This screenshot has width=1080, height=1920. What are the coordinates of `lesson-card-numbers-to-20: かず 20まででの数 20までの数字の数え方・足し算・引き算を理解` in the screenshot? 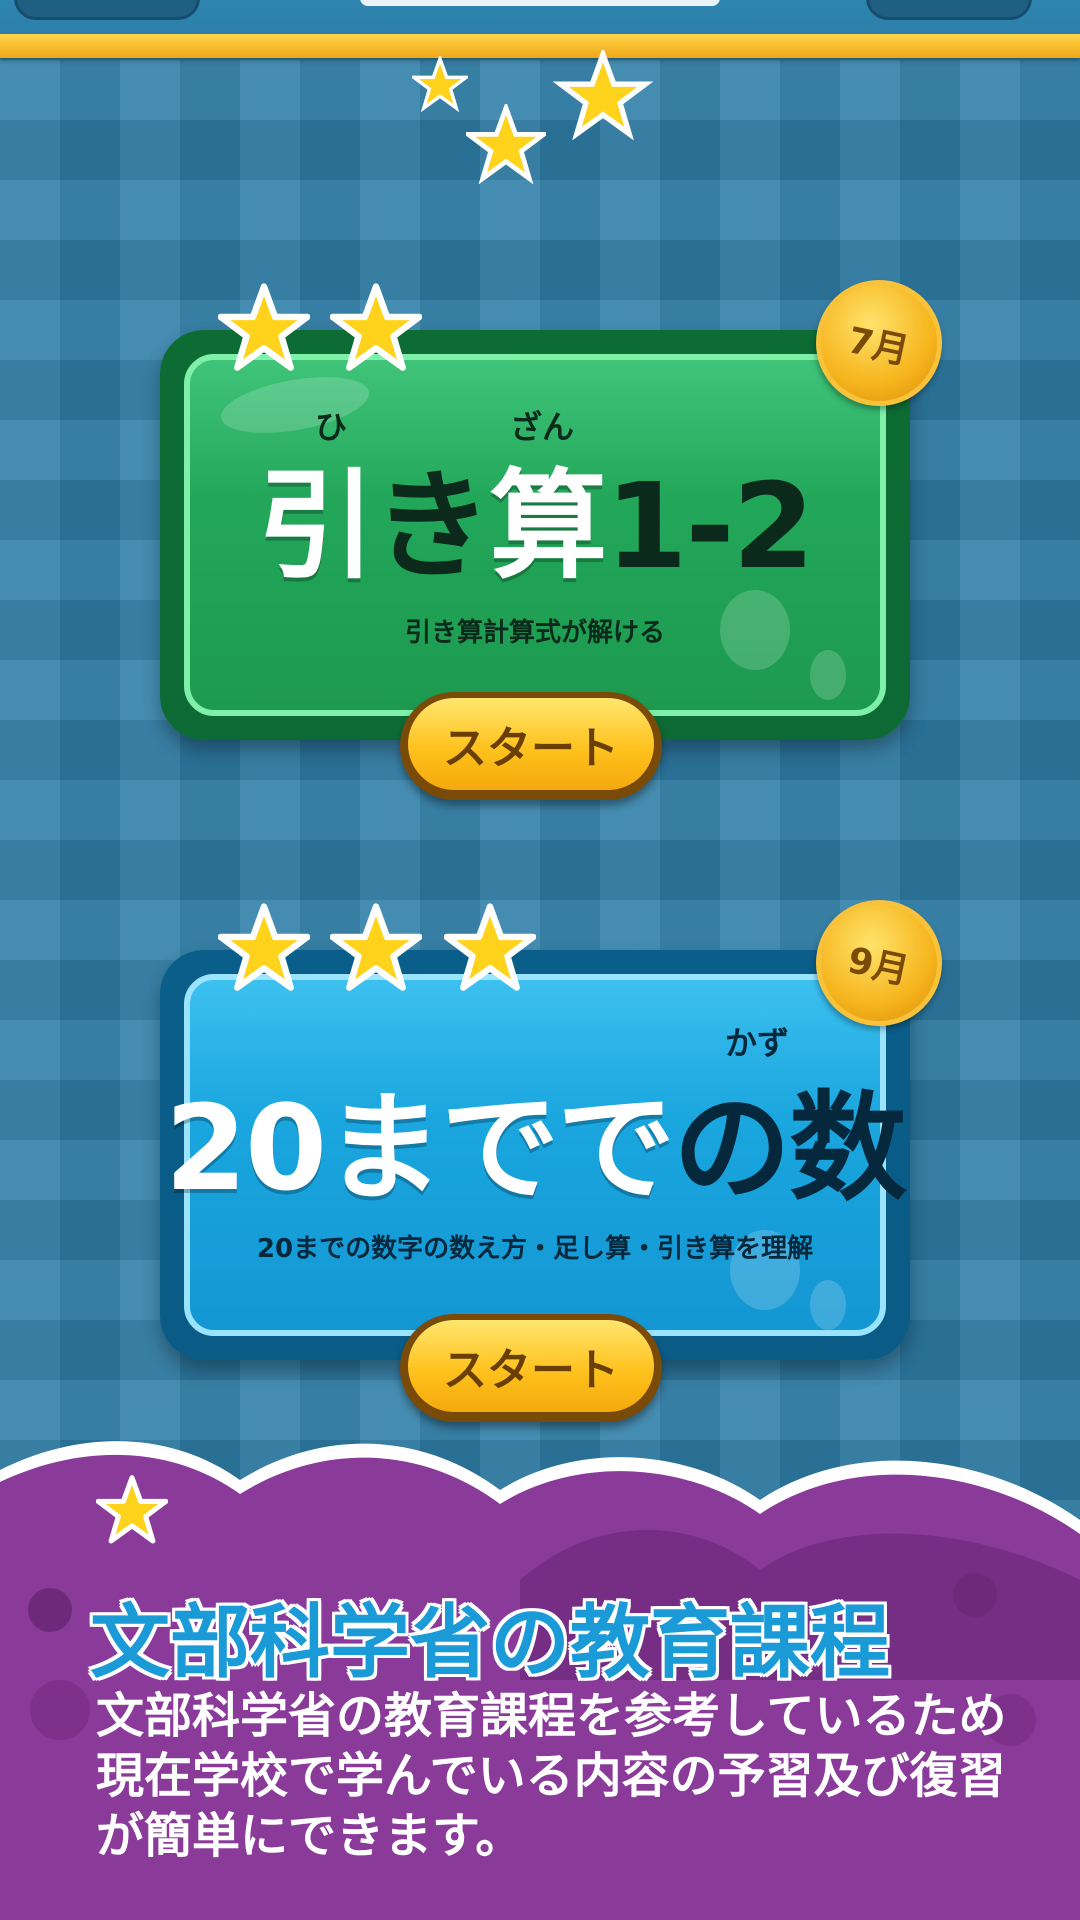 It's located at (535, 1155).